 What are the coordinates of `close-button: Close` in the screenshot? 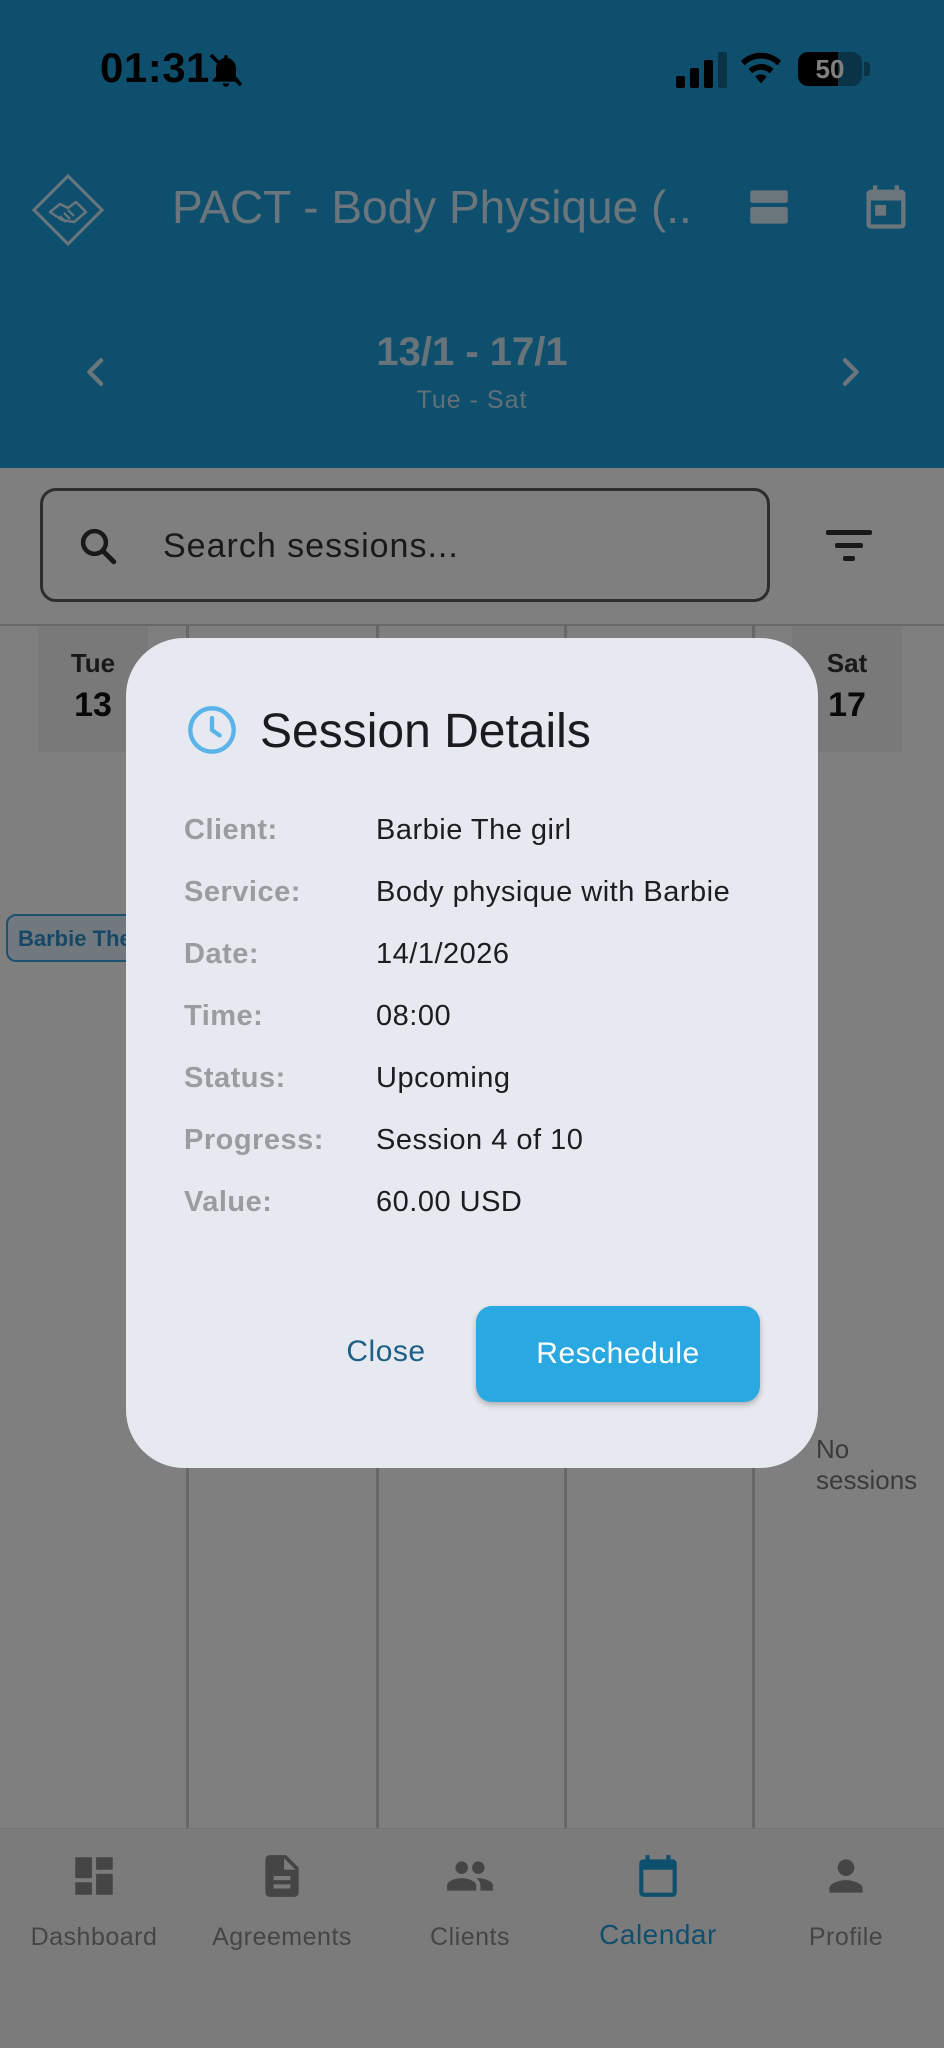 It's located at (386, 1352).